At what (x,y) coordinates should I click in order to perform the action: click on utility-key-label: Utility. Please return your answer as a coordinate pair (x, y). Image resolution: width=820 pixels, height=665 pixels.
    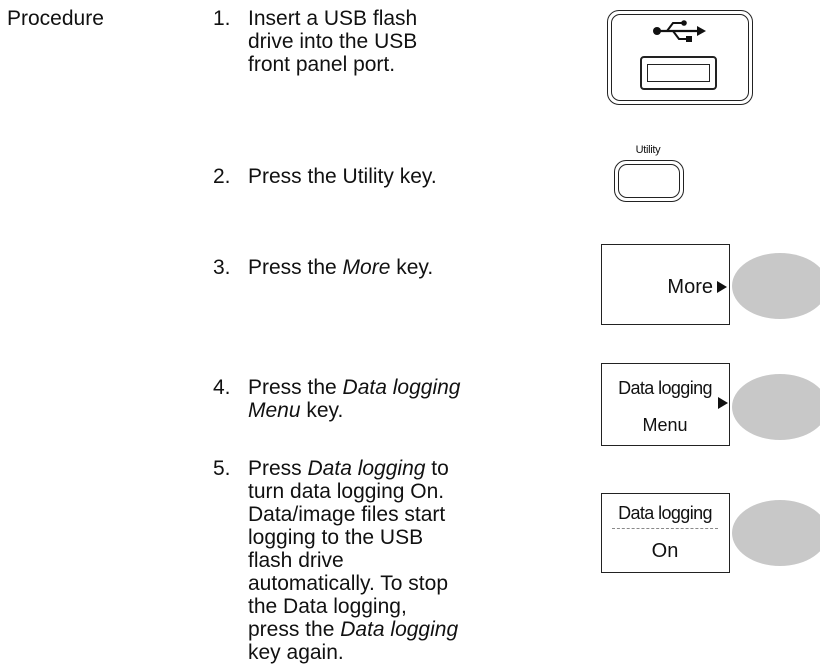
    Looking at the image, I should click on (648, 150).